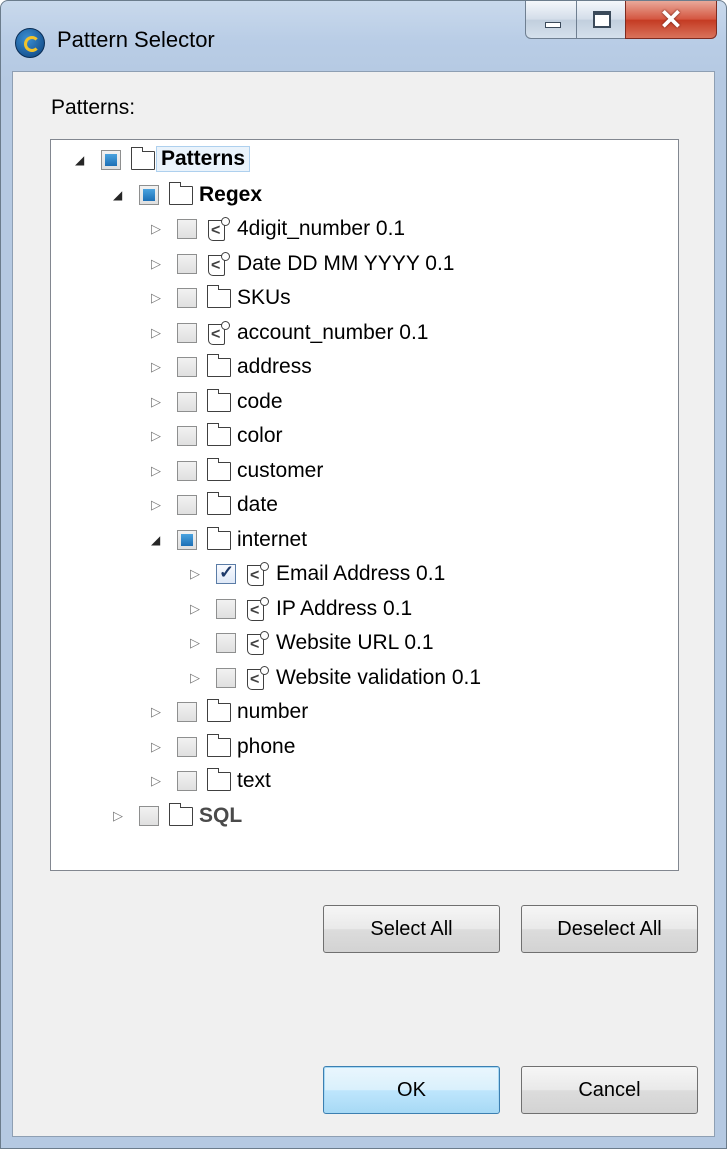  I want to click on tree-node: ▷ SQL, so click(364, 817).